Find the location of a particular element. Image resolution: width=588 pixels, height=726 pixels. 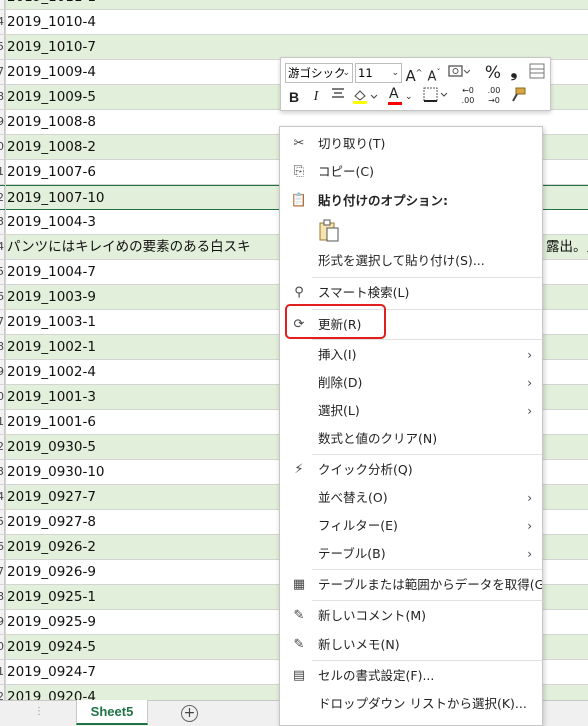

paste-option-button is located at coordinates (329, 231).